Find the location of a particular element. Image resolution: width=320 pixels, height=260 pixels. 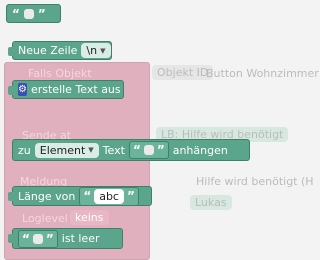

append-prefix: zu is located at coordinates (24, 150).